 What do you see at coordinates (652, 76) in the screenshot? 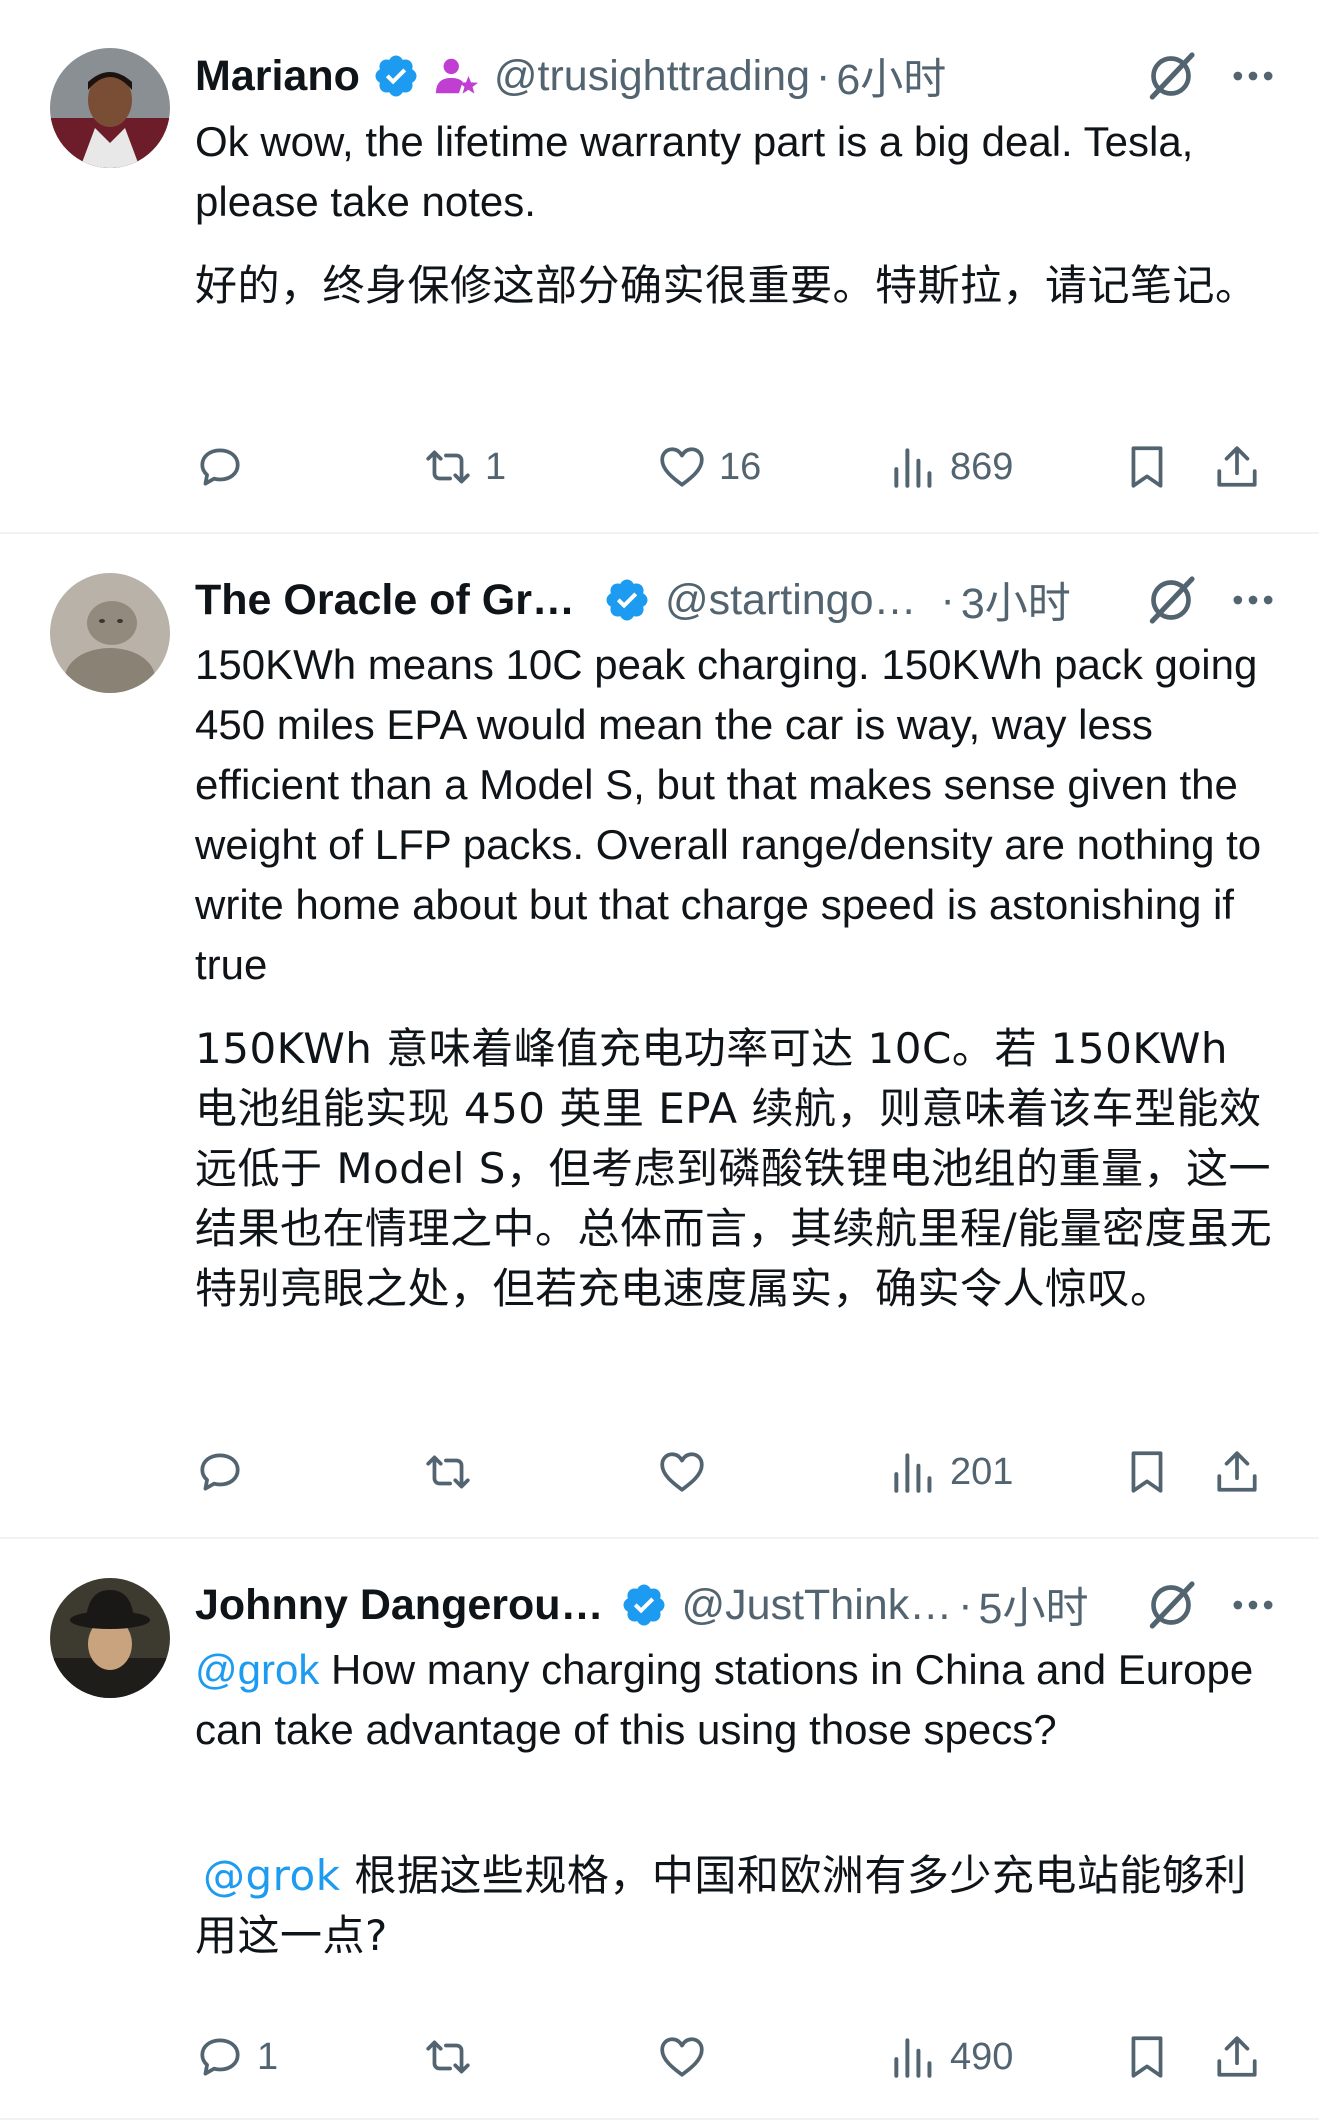
I see `user-handle: @trusighttrading` at bounding box center [652, 76].